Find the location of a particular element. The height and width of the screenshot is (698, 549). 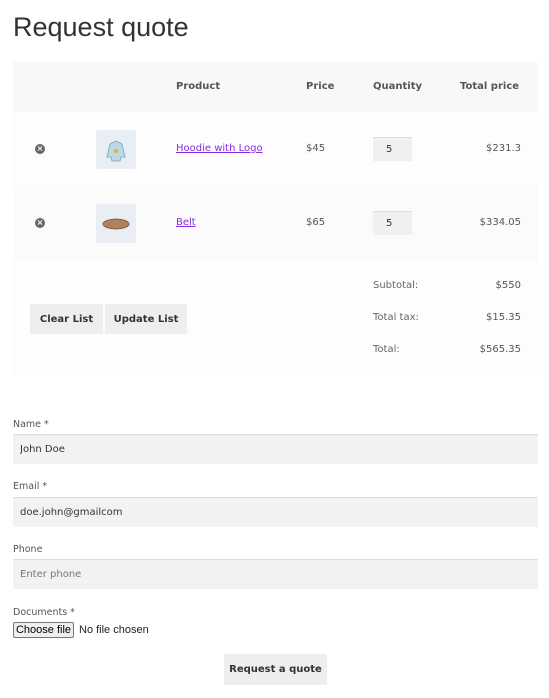

tax-value: $15.35 is located at coordinates (503, 317).